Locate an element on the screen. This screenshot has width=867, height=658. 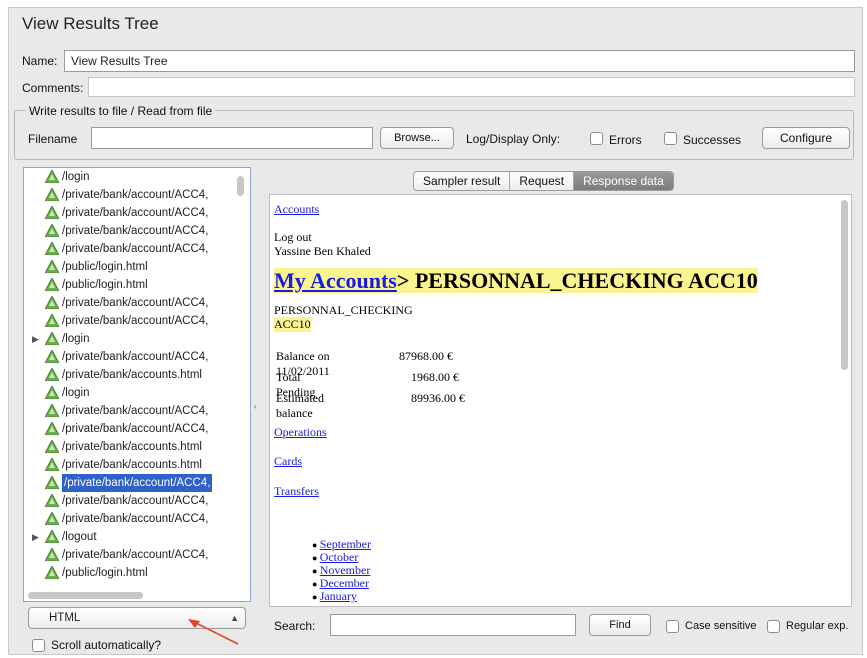
scroll-auto-label: Scroll automatically? is located at coordinates (106, 645).